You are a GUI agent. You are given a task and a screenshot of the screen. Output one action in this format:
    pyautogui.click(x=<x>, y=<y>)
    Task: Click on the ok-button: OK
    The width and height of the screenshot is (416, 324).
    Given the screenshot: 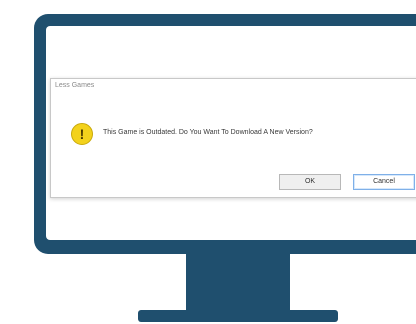 What is the action you would take?
    pyautogui.click(x=310, y=182)
    